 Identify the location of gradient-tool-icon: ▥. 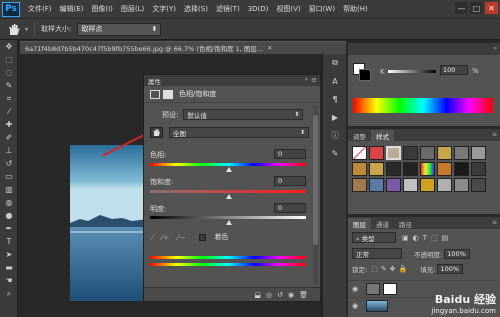
(9, 189).